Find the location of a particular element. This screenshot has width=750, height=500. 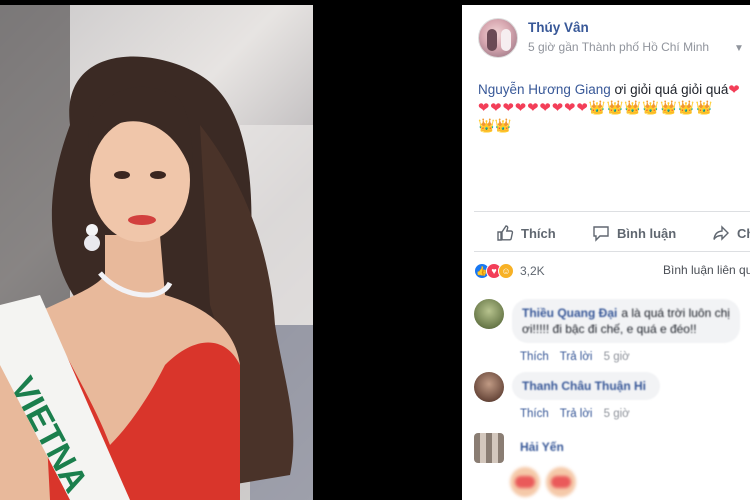

haha-icon: ☺ is located at coordinates (506, 271).